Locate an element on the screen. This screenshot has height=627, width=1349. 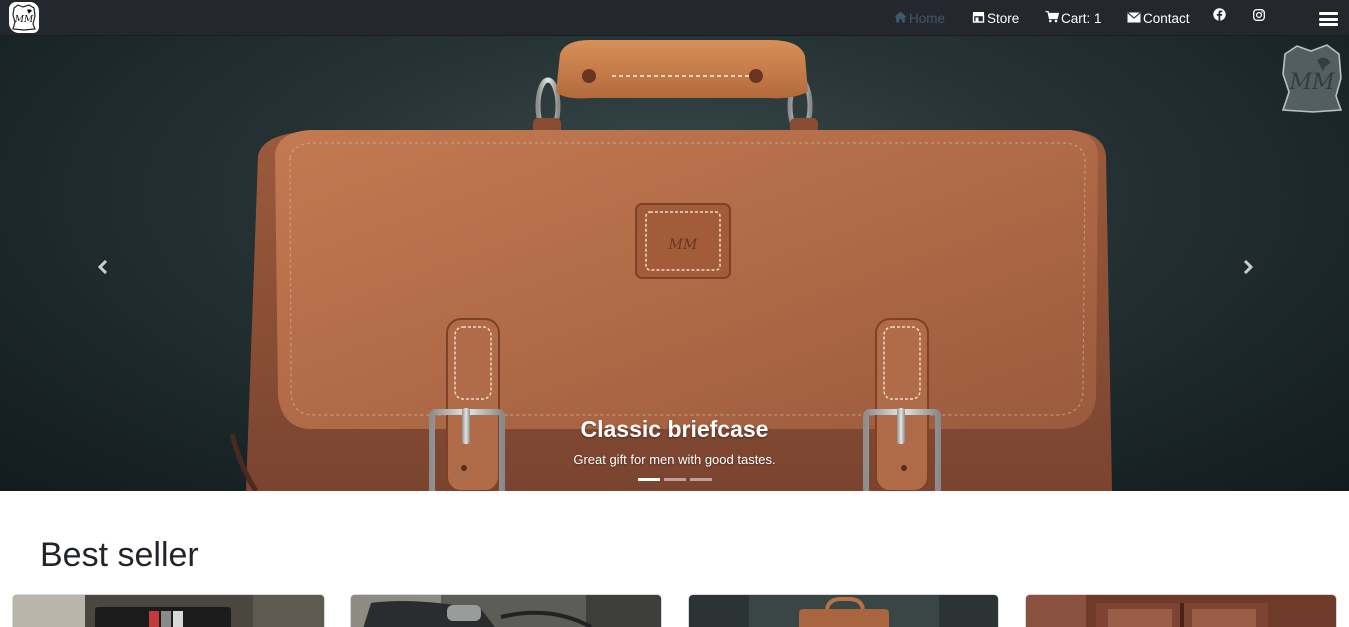
product-briefcase-image is located at coordinates (843, 611).